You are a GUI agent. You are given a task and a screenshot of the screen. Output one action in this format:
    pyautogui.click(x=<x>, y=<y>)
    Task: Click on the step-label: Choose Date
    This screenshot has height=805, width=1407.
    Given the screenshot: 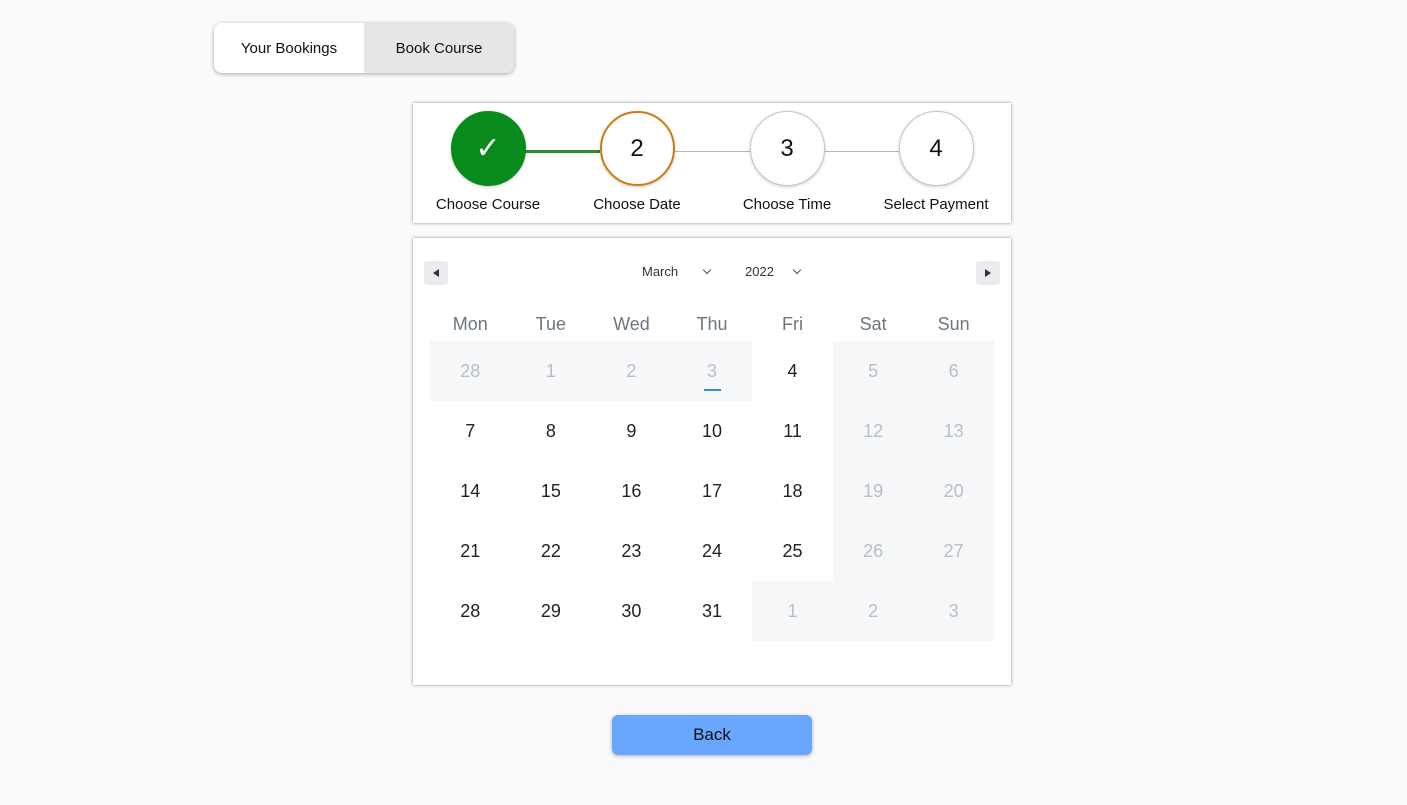 What is the action you would take?
    pyautogui.click(x=637, y=204)
    